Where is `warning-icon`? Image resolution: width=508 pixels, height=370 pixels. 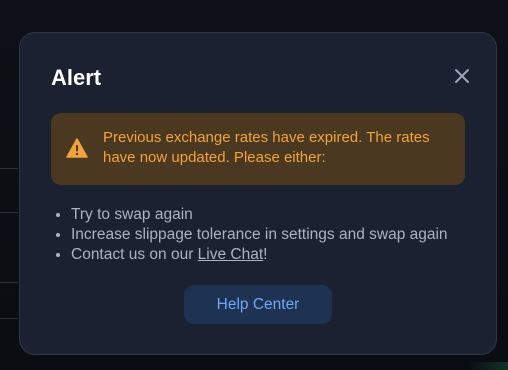
warning-icon is located at coordinates (77, 148).